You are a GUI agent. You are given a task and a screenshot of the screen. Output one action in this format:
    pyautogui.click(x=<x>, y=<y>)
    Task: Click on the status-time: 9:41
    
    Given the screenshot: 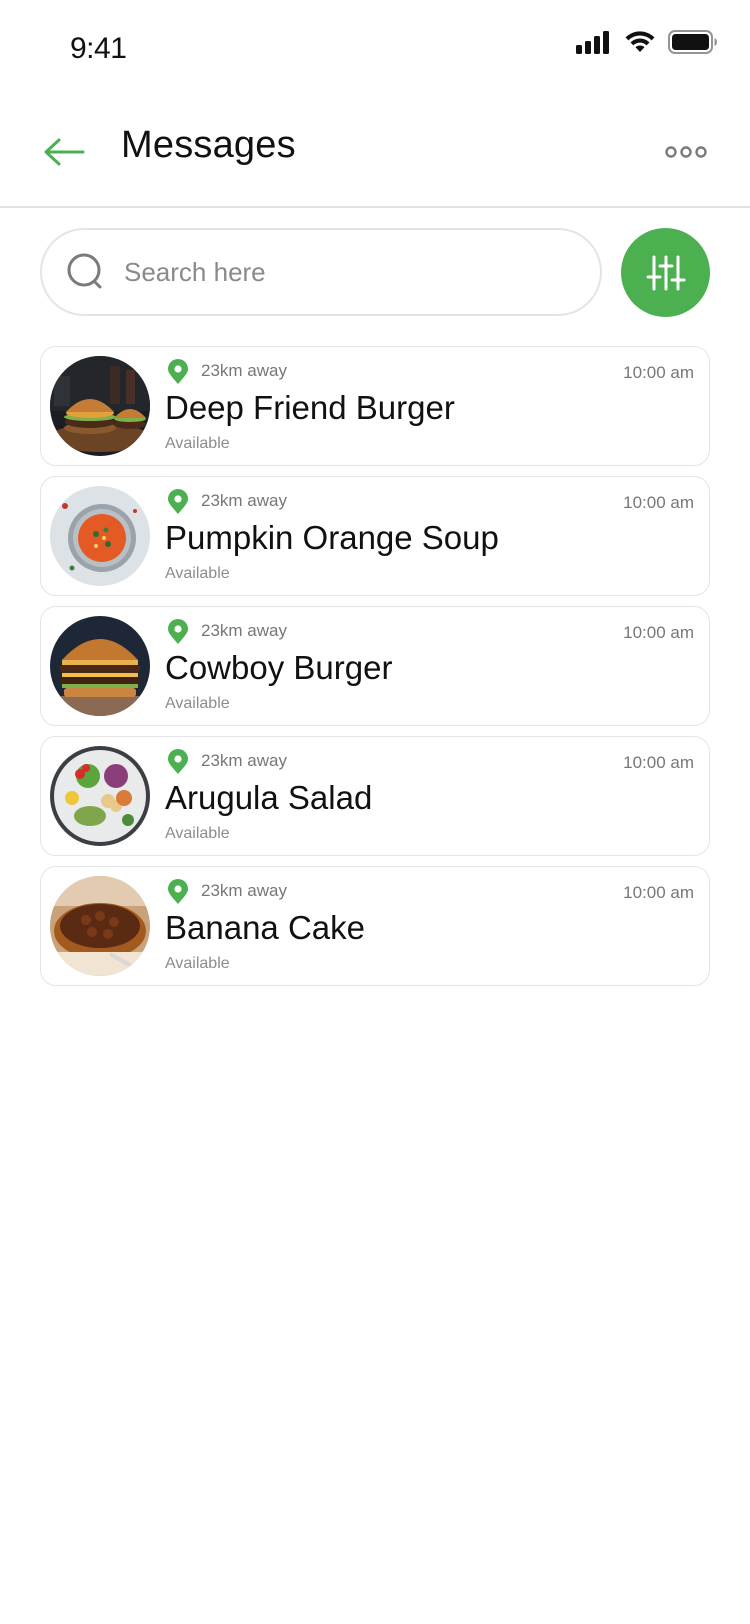 What is the action you would take?
    pyautogui.click(x=98, y=48)
    